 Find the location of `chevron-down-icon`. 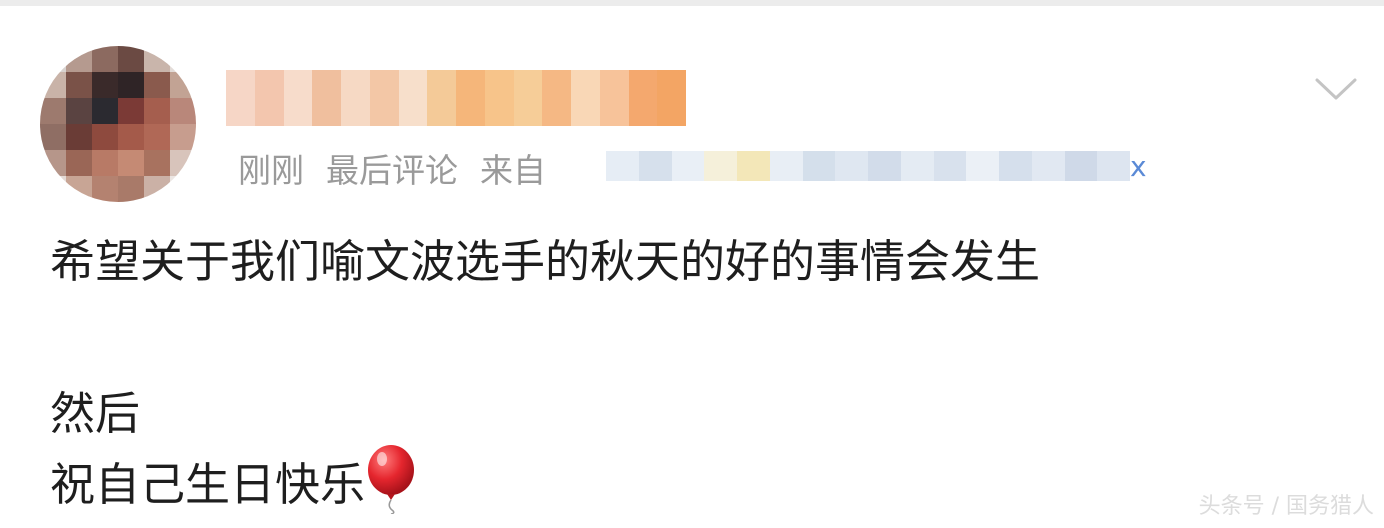

chevron-down-icon is located at coordinates (1336, 90).